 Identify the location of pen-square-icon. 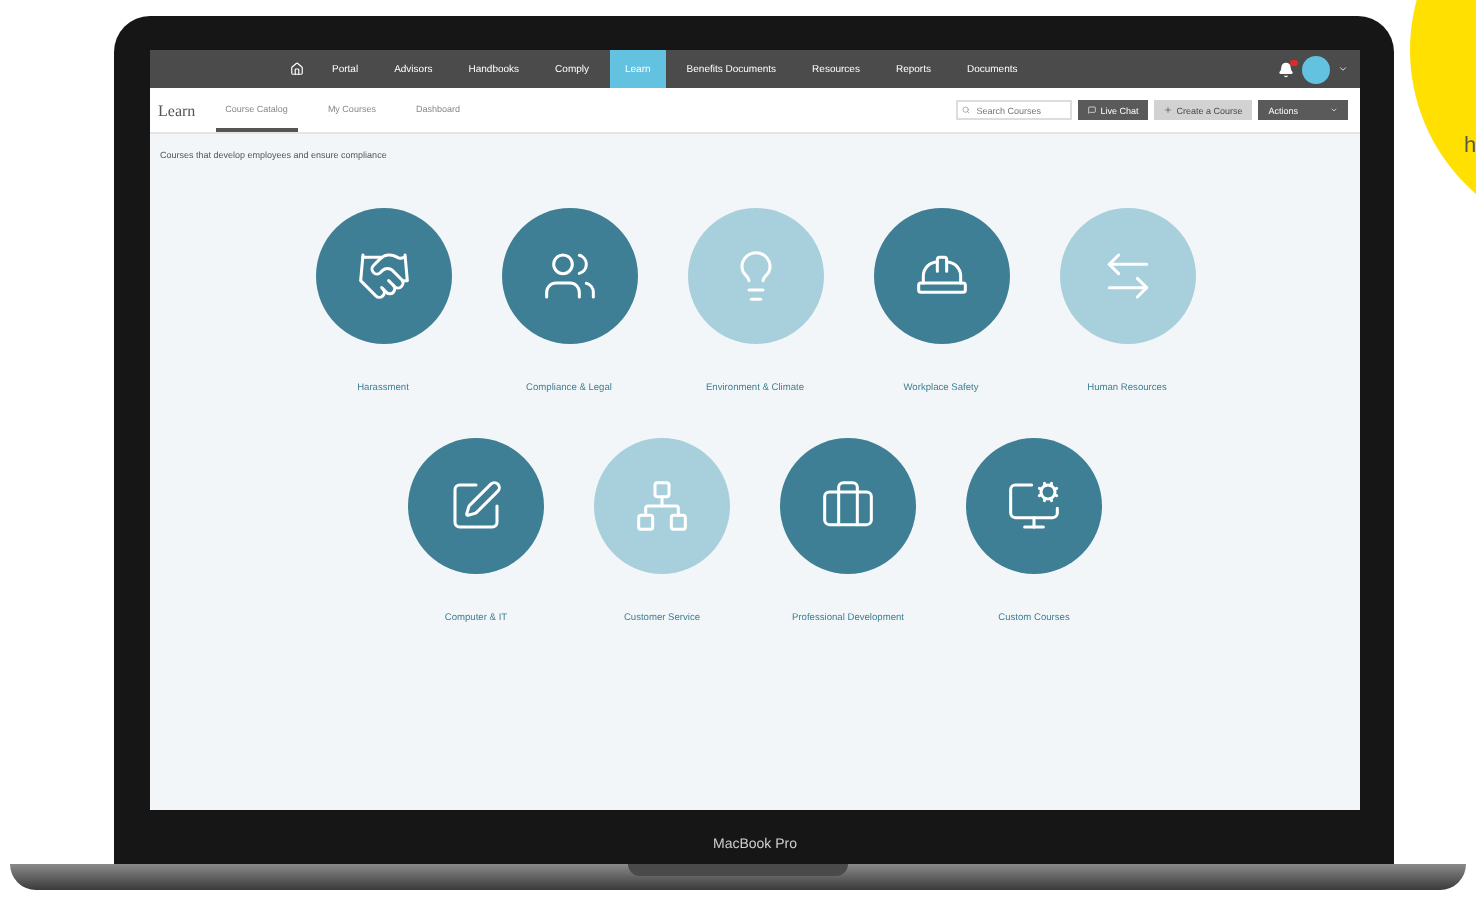
(476, 506).